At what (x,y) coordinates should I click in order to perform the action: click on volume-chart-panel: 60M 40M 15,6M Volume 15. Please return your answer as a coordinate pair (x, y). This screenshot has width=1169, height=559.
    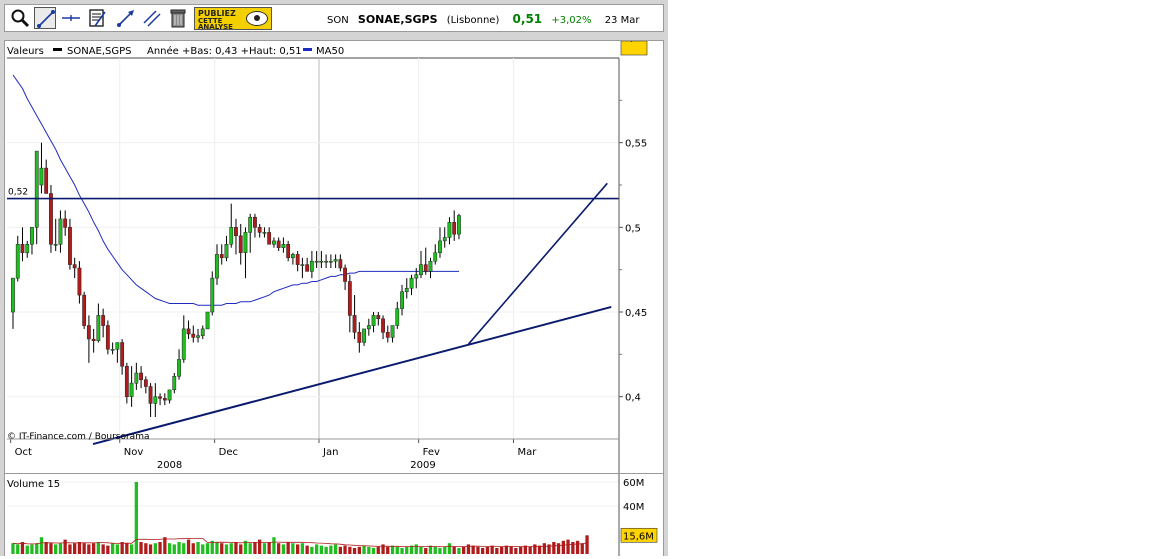
    Looking at the image, I should click on (334, 515).